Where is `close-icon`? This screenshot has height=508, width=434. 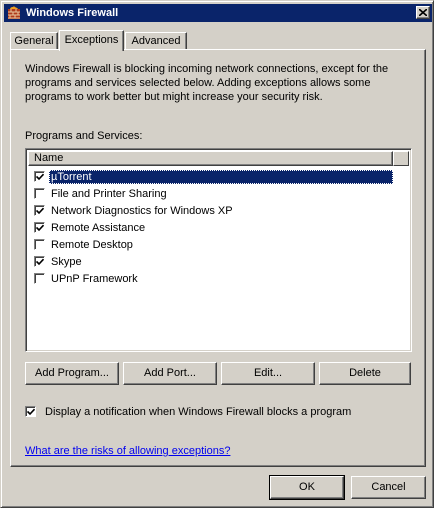
close-icon is located at coordinates (423, 12).